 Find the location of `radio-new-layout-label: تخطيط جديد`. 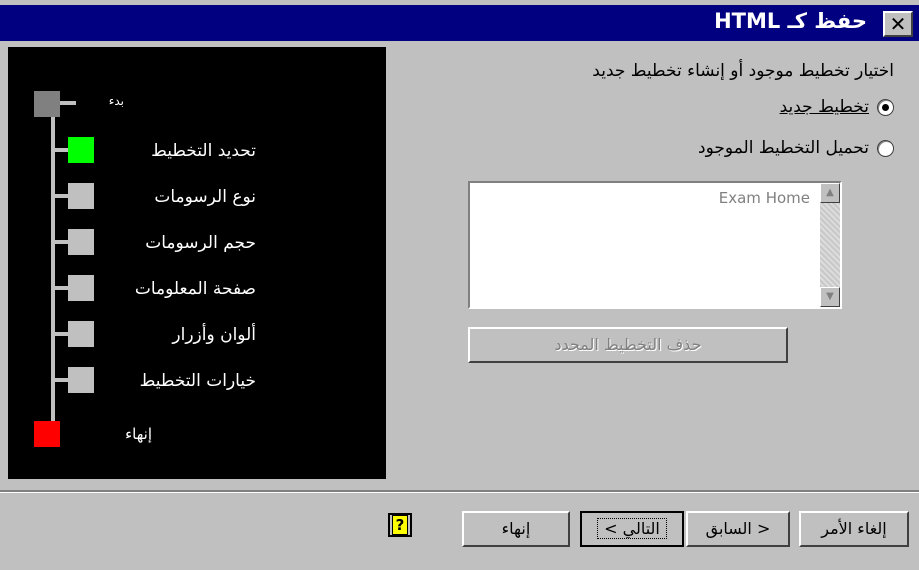

radio-new-layout-label: تخطيط جديد is located at coordinates (824, 107).